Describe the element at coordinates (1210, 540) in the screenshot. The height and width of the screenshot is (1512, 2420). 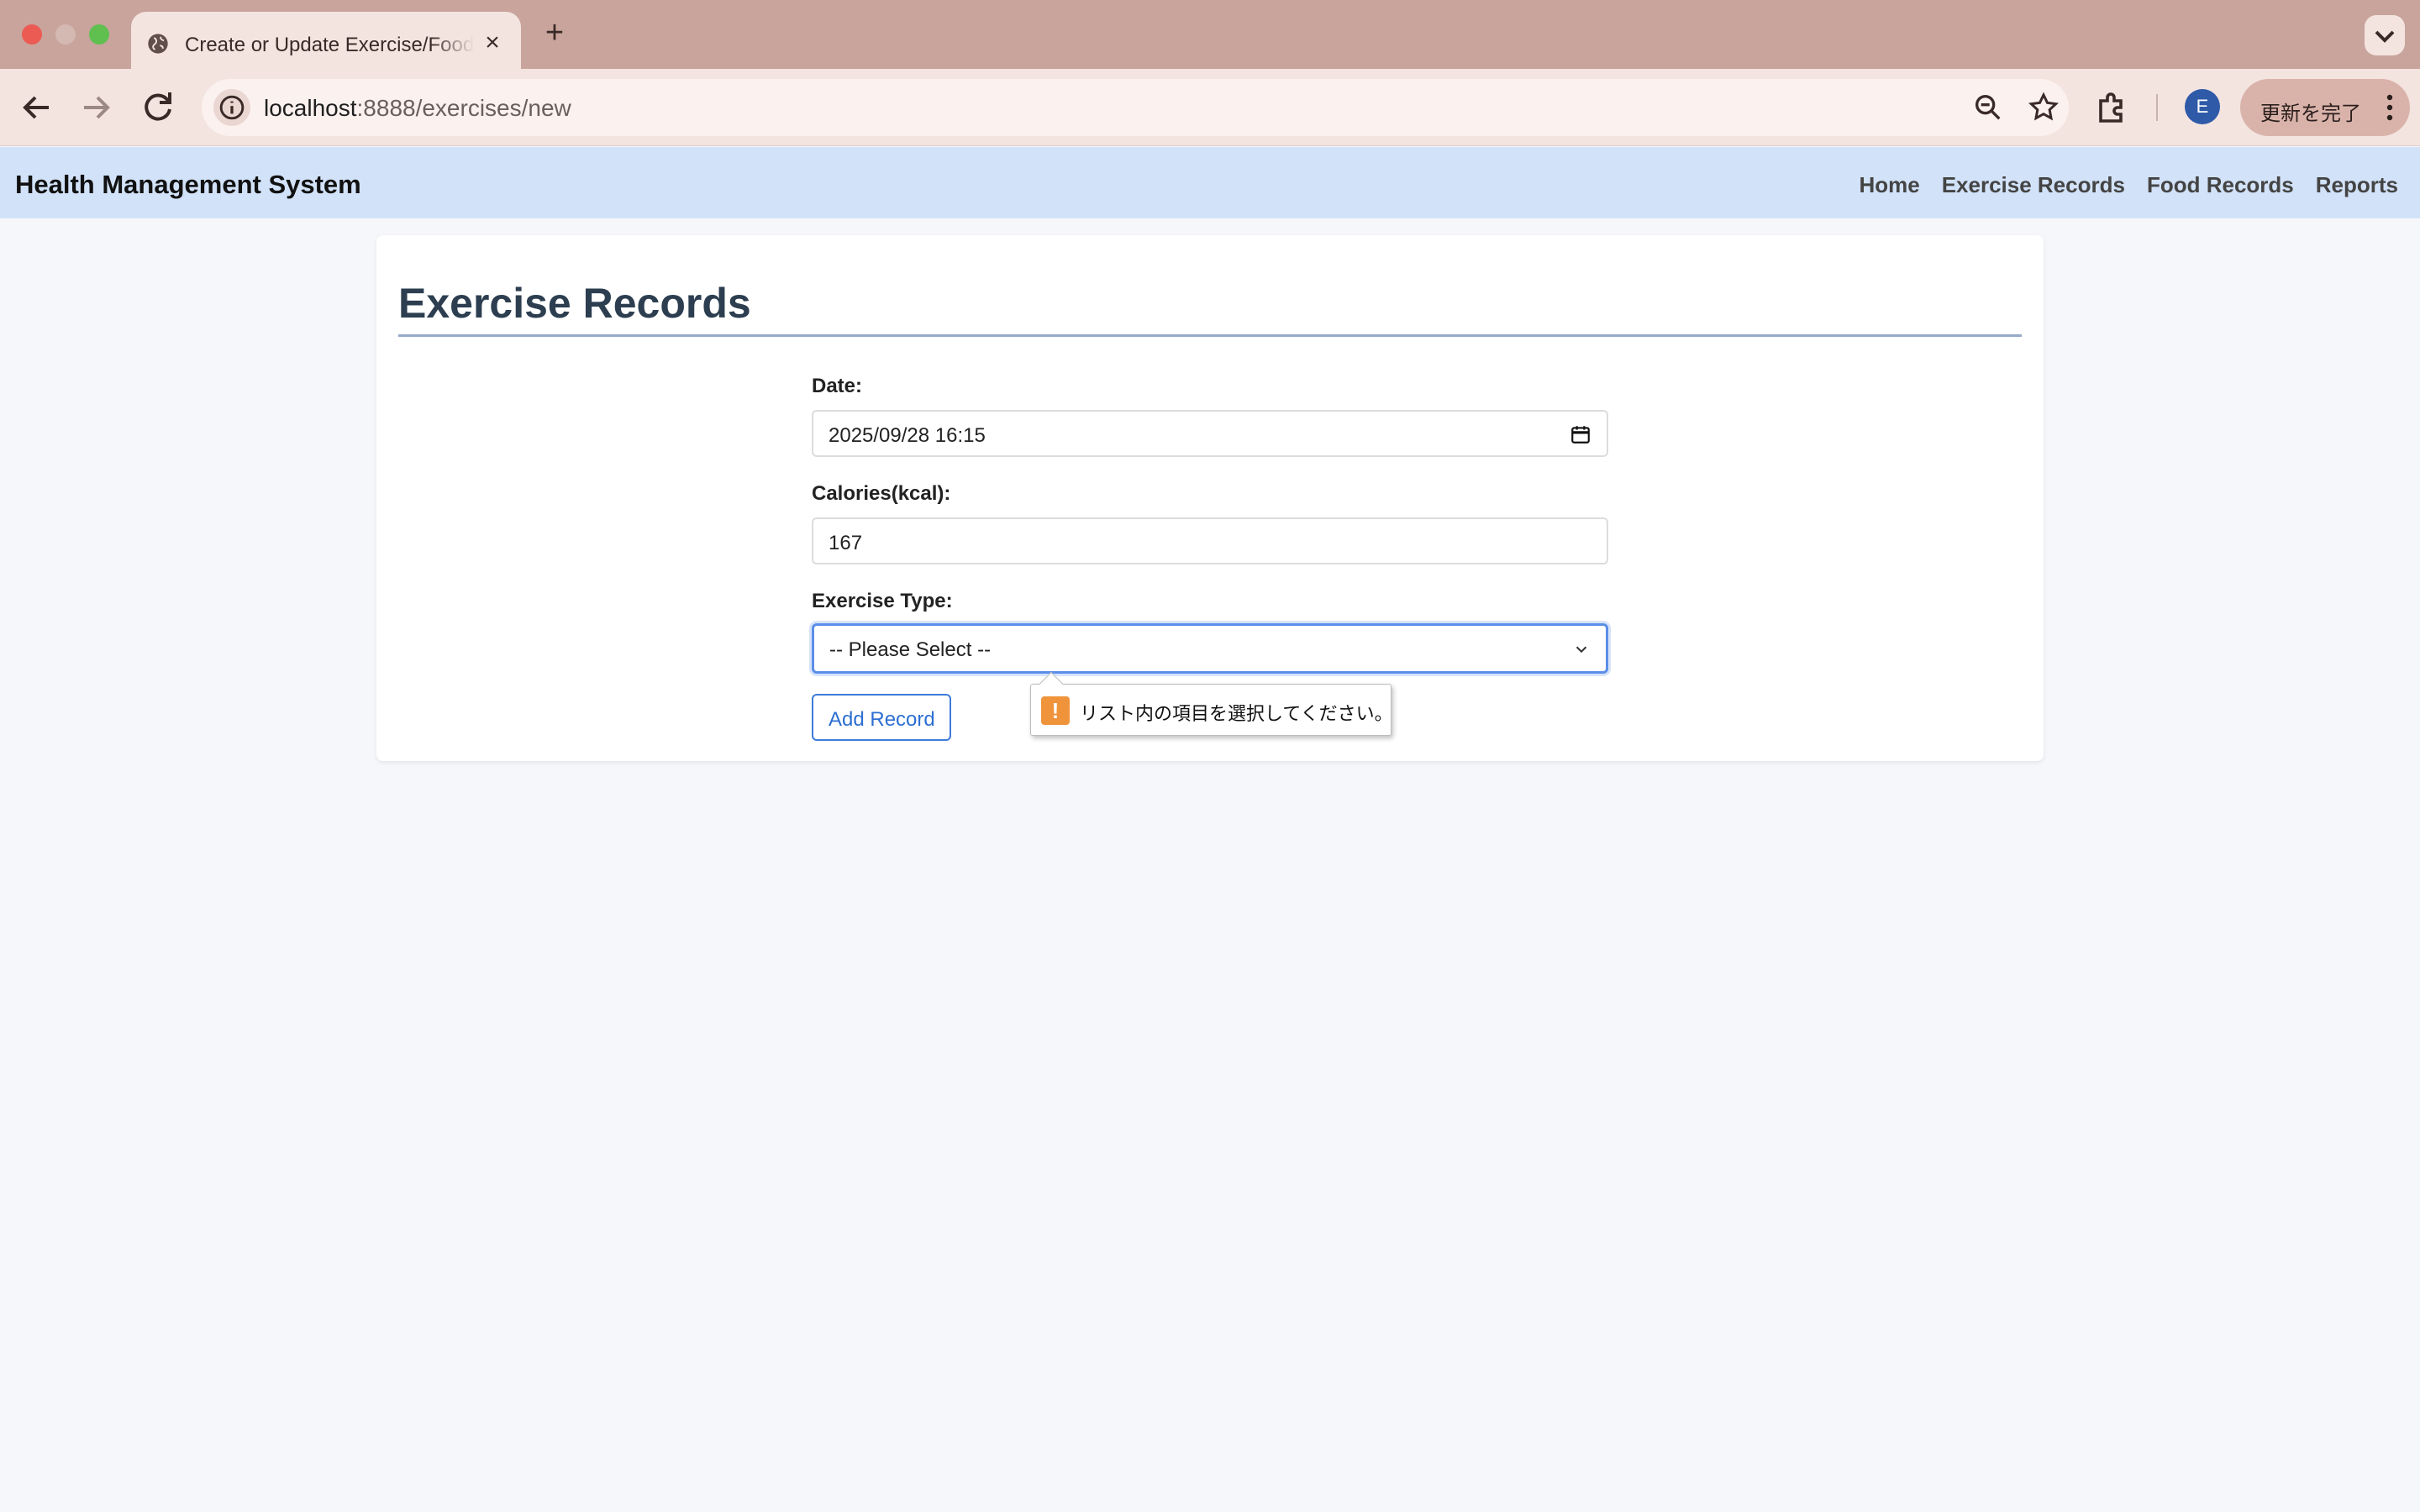
I see `calories-input: 167` at that location.